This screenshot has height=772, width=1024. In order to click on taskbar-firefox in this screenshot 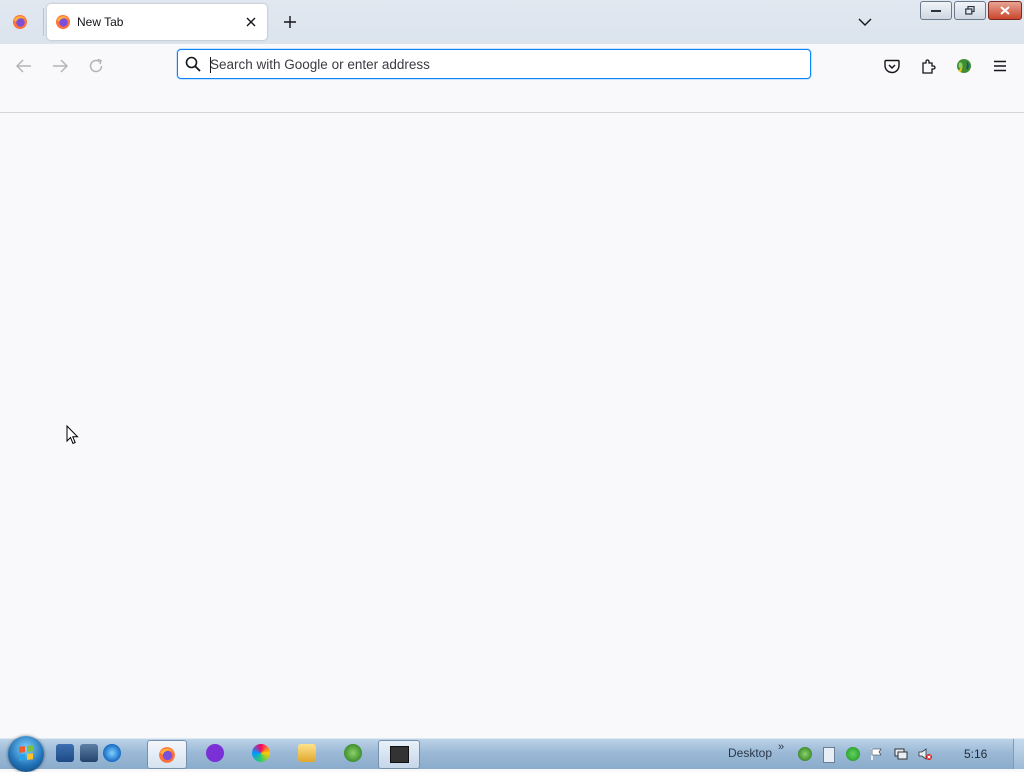, I will do `click(167, 754)`.